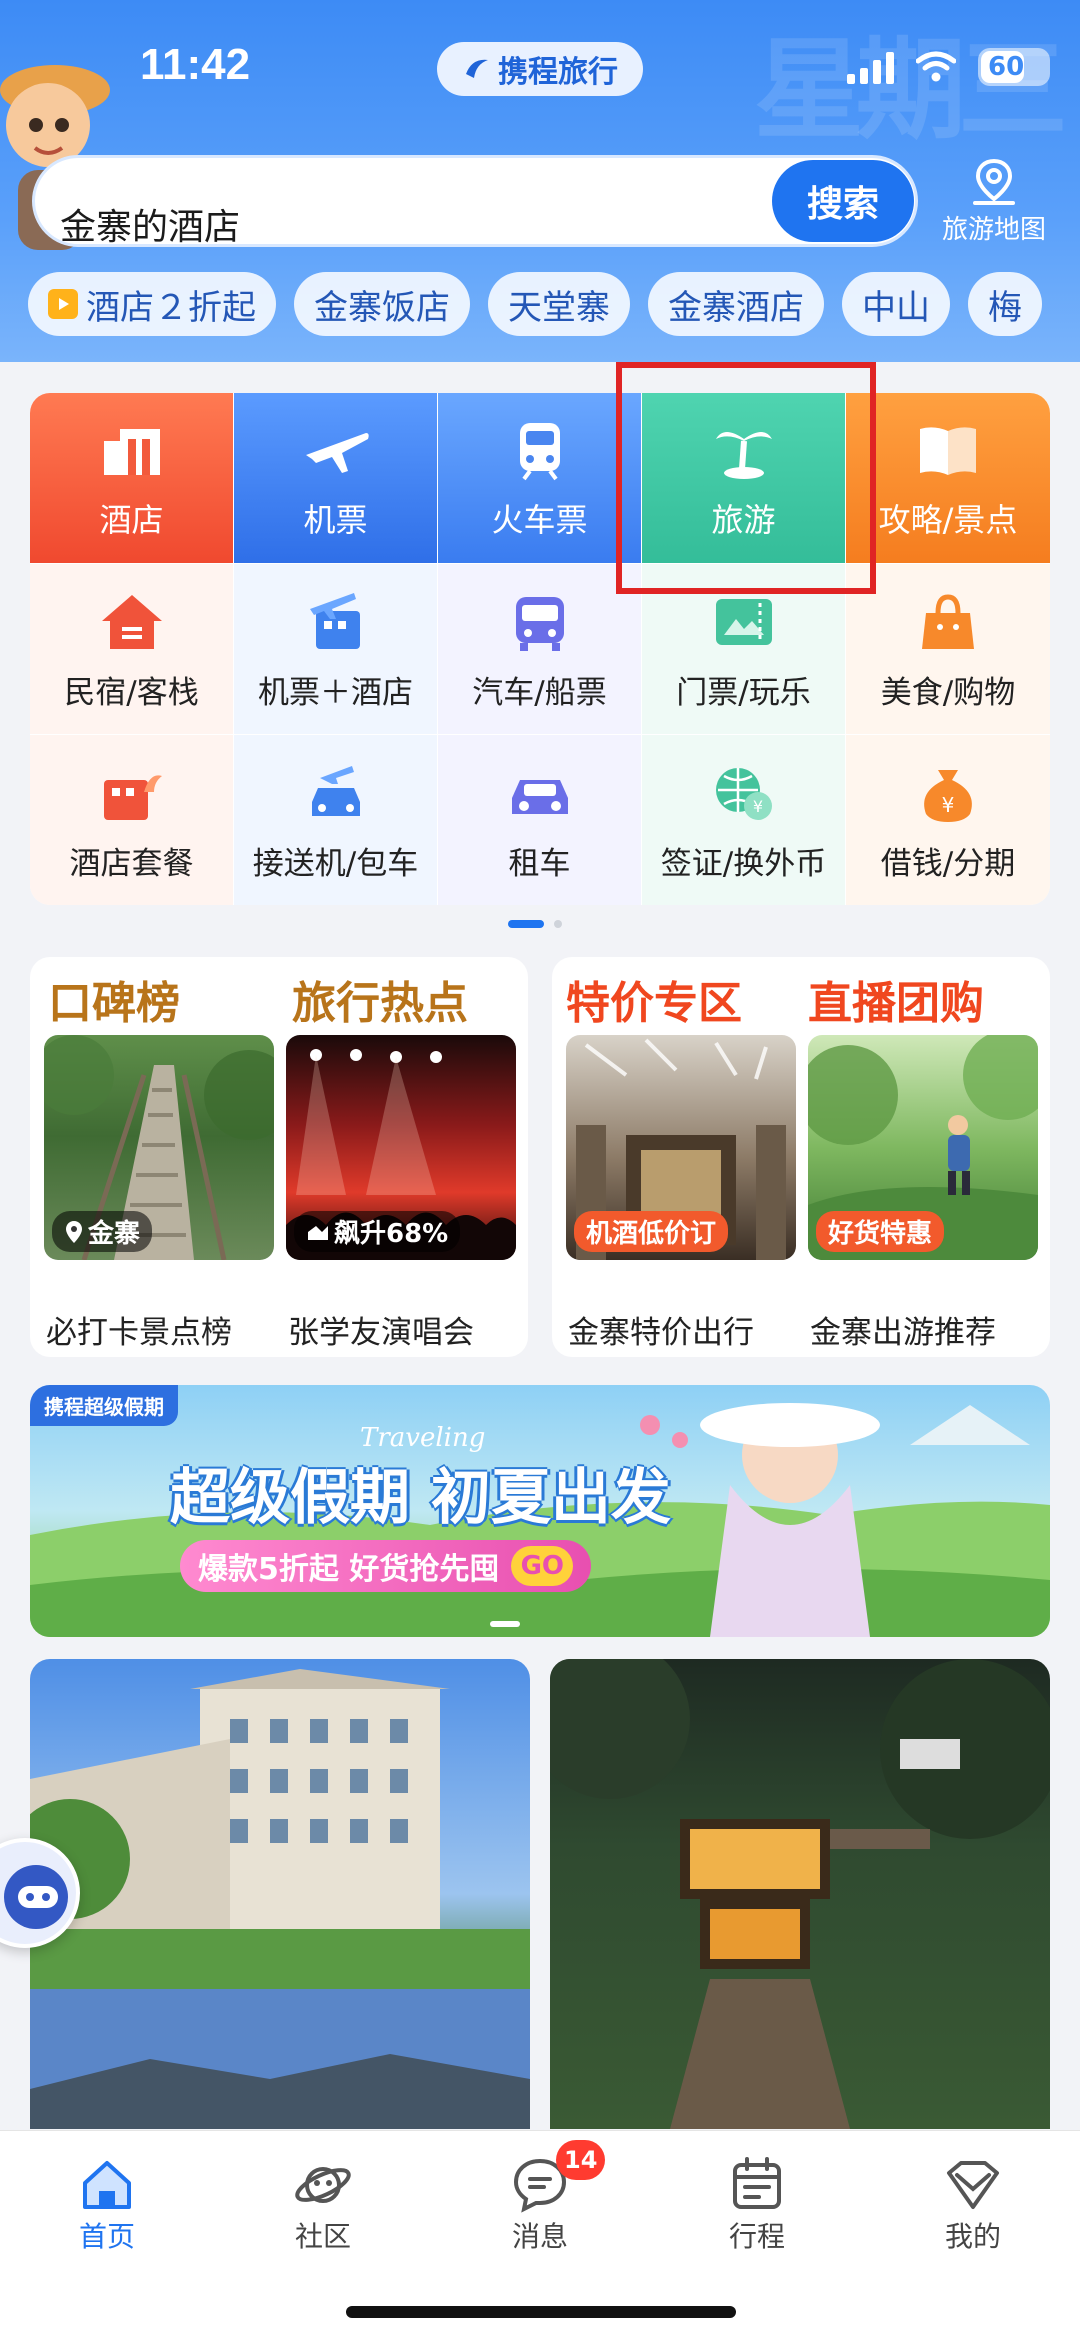 Image resolution: width=1080 pixels, height=2341 pixels. I want to click on tile-bus-ferry: 汽车/船票, so click(539, 649).